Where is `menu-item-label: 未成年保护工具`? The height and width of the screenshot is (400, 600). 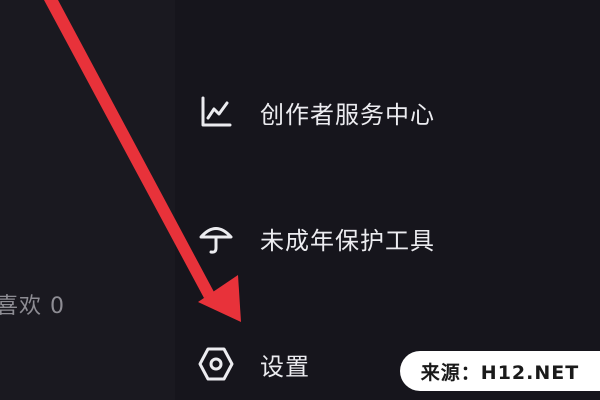
menu-item-label: 未成年保护工具 is located at coordinates (347, 240).